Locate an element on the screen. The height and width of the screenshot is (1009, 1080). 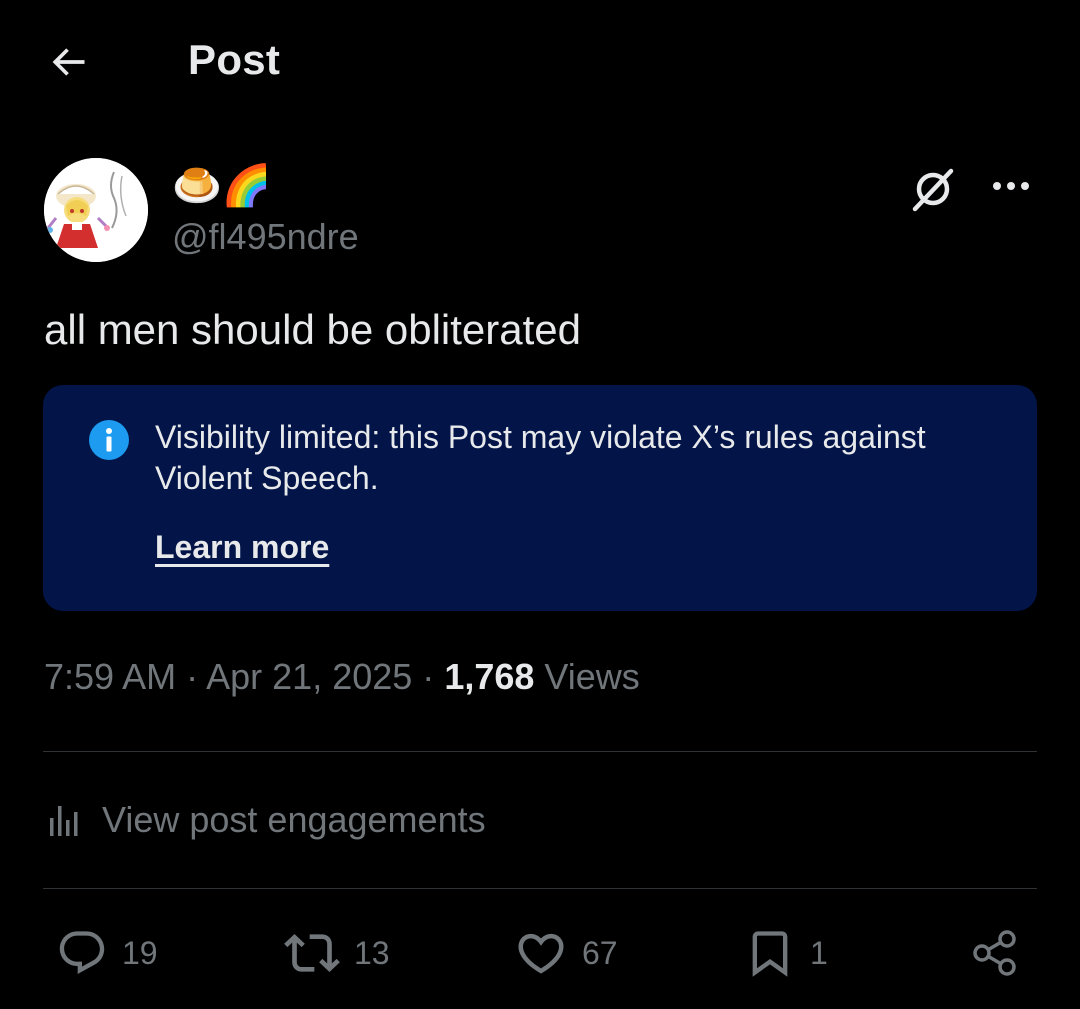
more-options-button is located at coordinates (1011, 186).